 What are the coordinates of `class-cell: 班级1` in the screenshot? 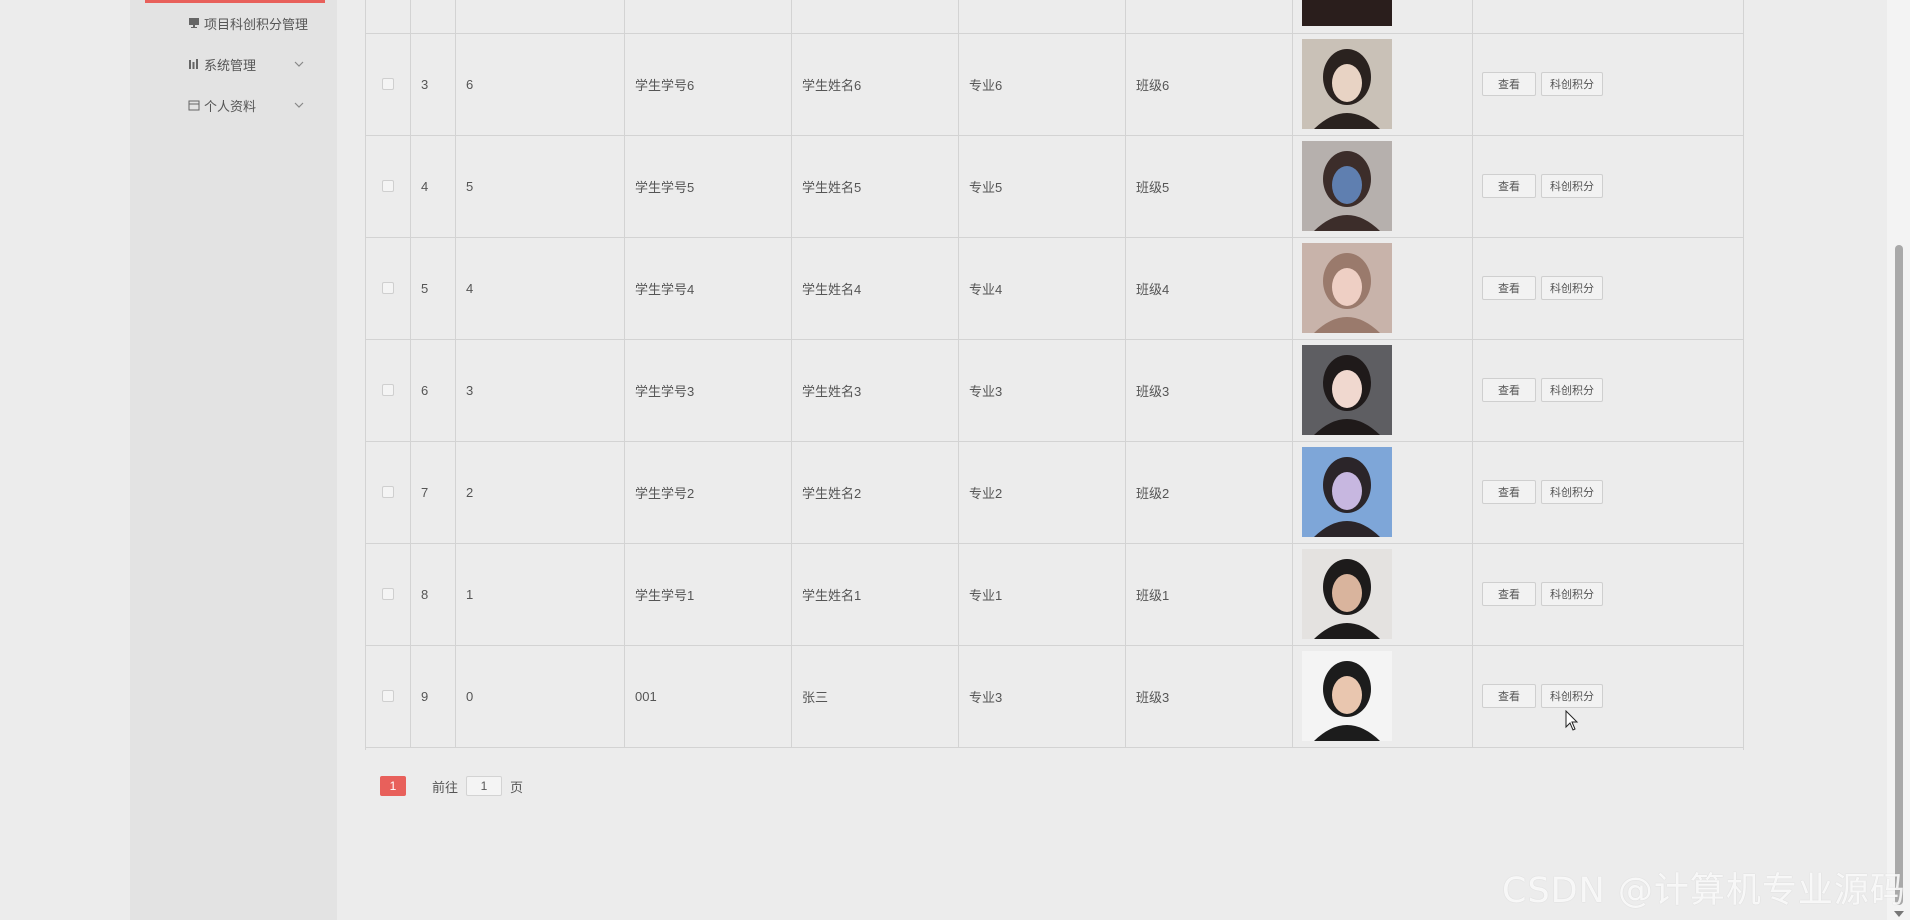 It's located at (1209, 594).